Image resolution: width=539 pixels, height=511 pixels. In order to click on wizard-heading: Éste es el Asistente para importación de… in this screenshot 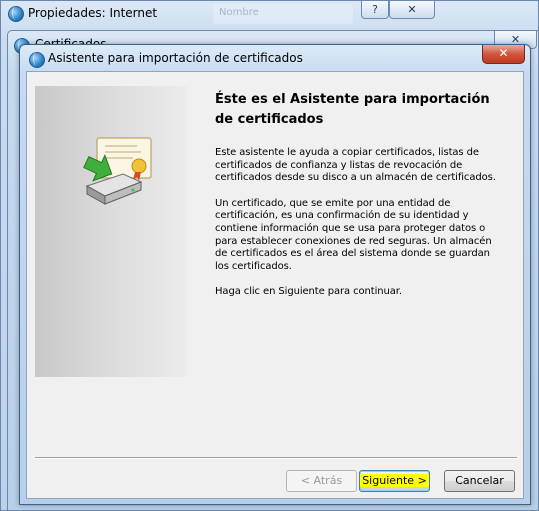, I will do `click(352, 109)`.